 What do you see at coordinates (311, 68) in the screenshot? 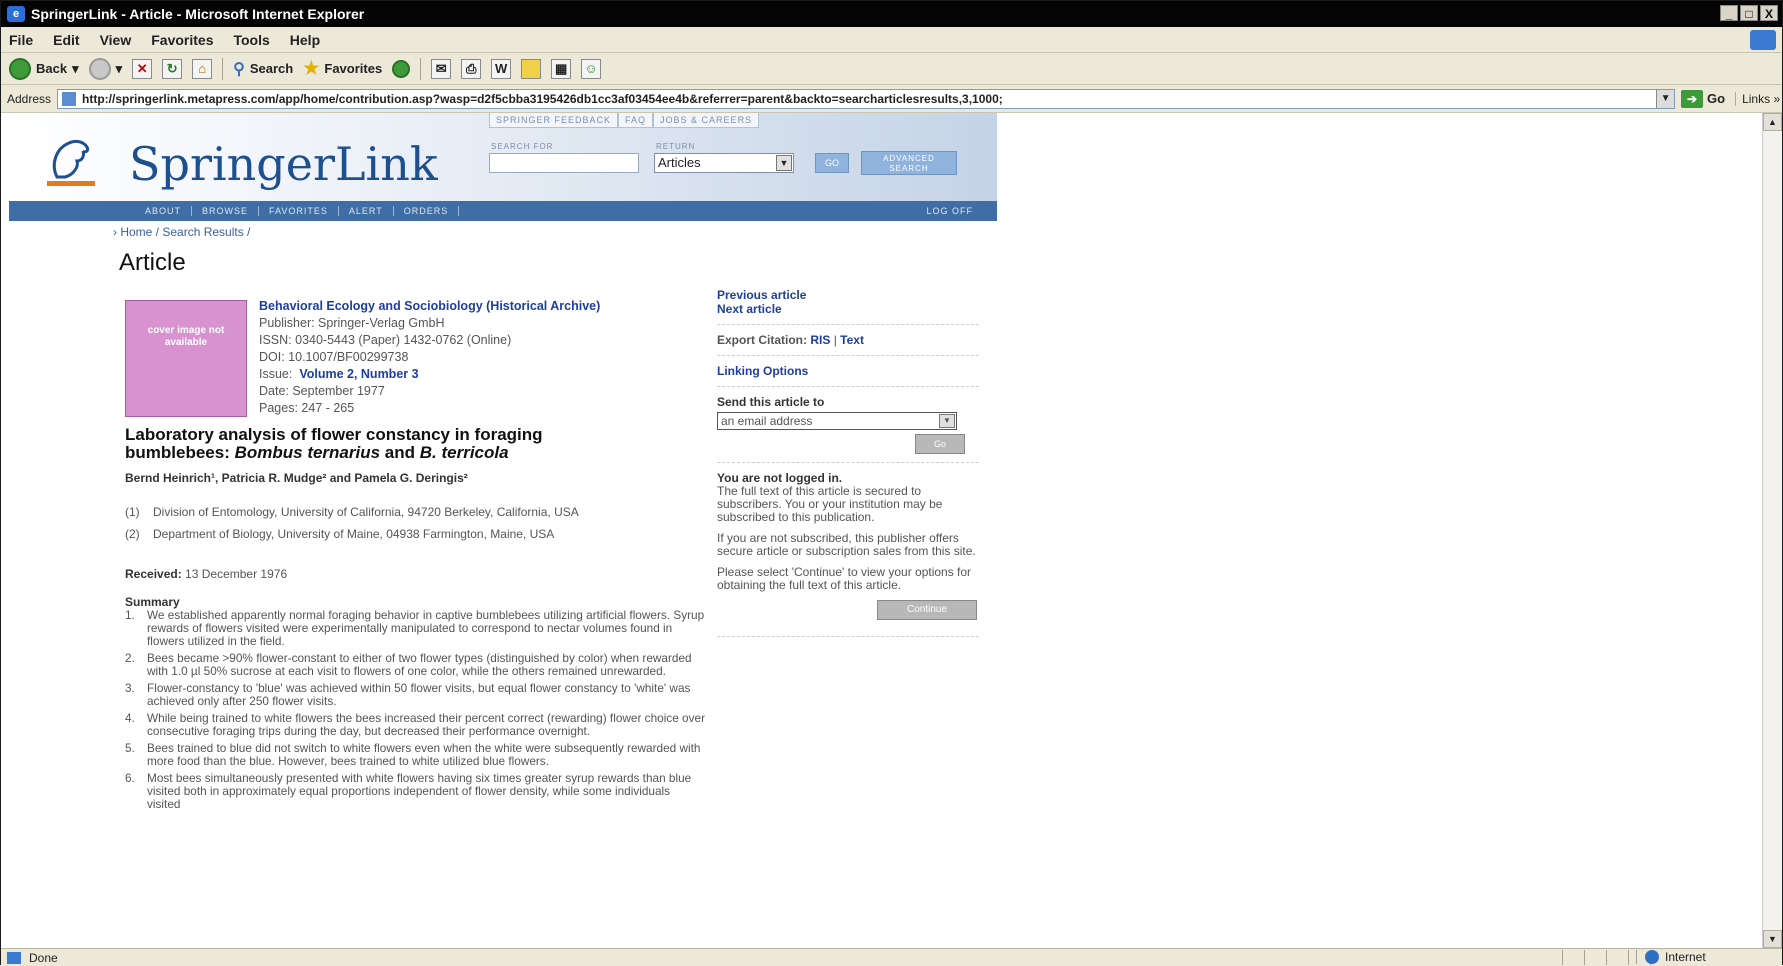
I see `star-icon: ★` at bounding box center [311, 68].